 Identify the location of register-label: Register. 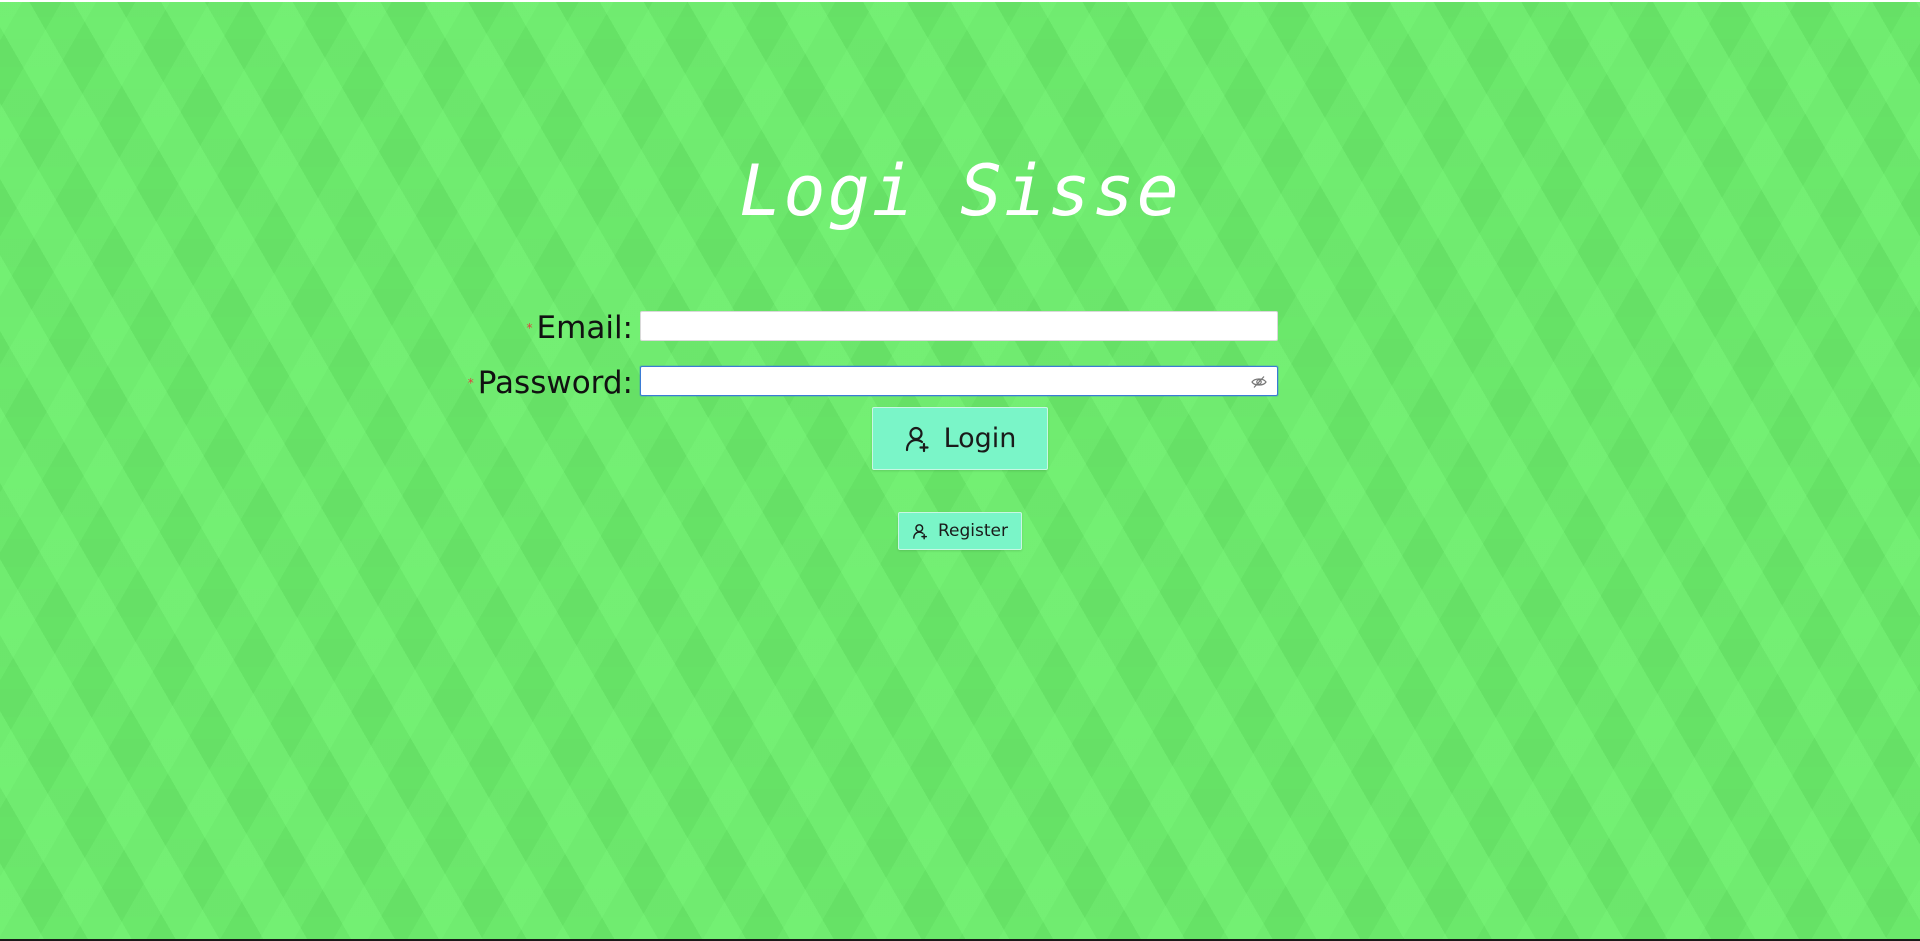
(973, 531).